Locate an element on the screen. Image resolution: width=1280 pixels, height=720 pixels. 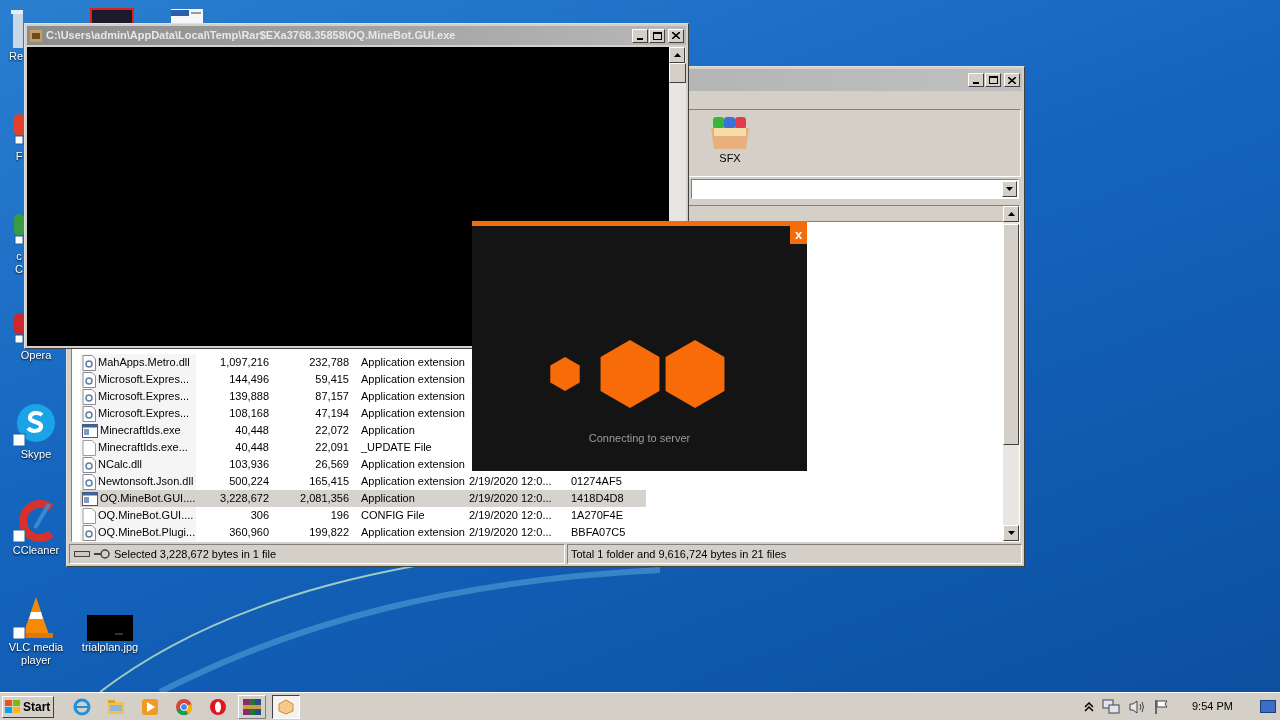
table-cell-text: 22,091 is located at coordinates (331, 448).